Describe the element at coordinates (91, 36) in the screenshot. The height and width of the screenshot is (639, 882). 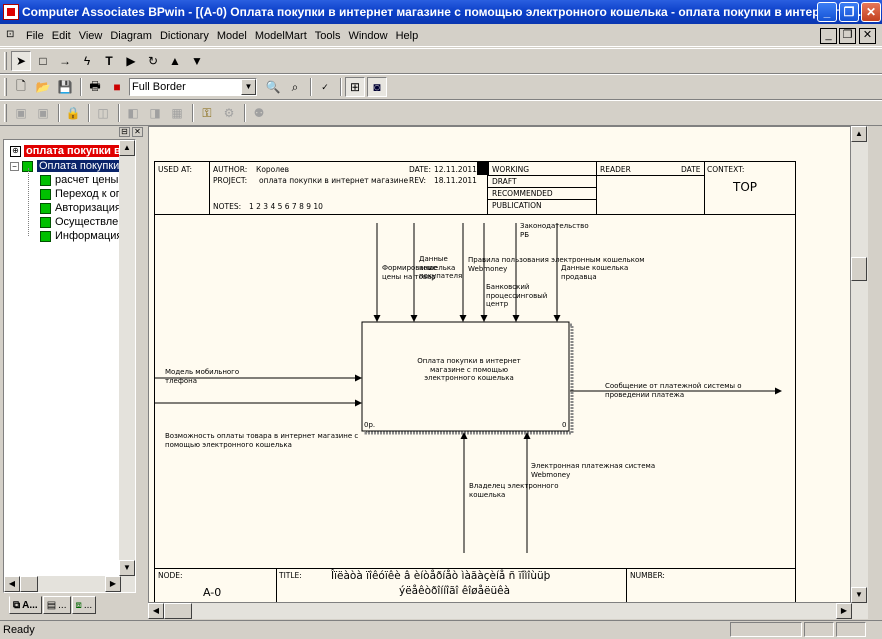
I see `menu-view: View` at that location.